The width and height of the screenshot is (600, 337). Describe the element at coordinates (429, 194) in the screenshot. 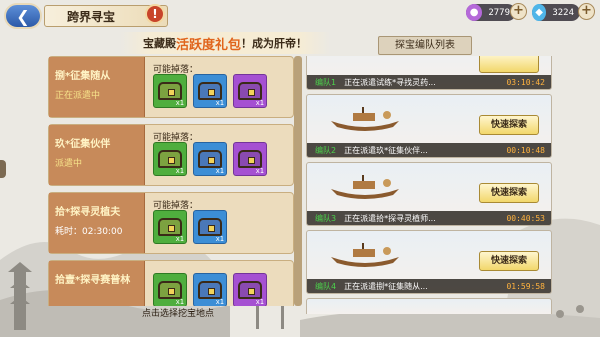

I see `expedition-card: 快速探索 编队3 正在派遣拾*探寻灵植师... 00:40:53` at that location.